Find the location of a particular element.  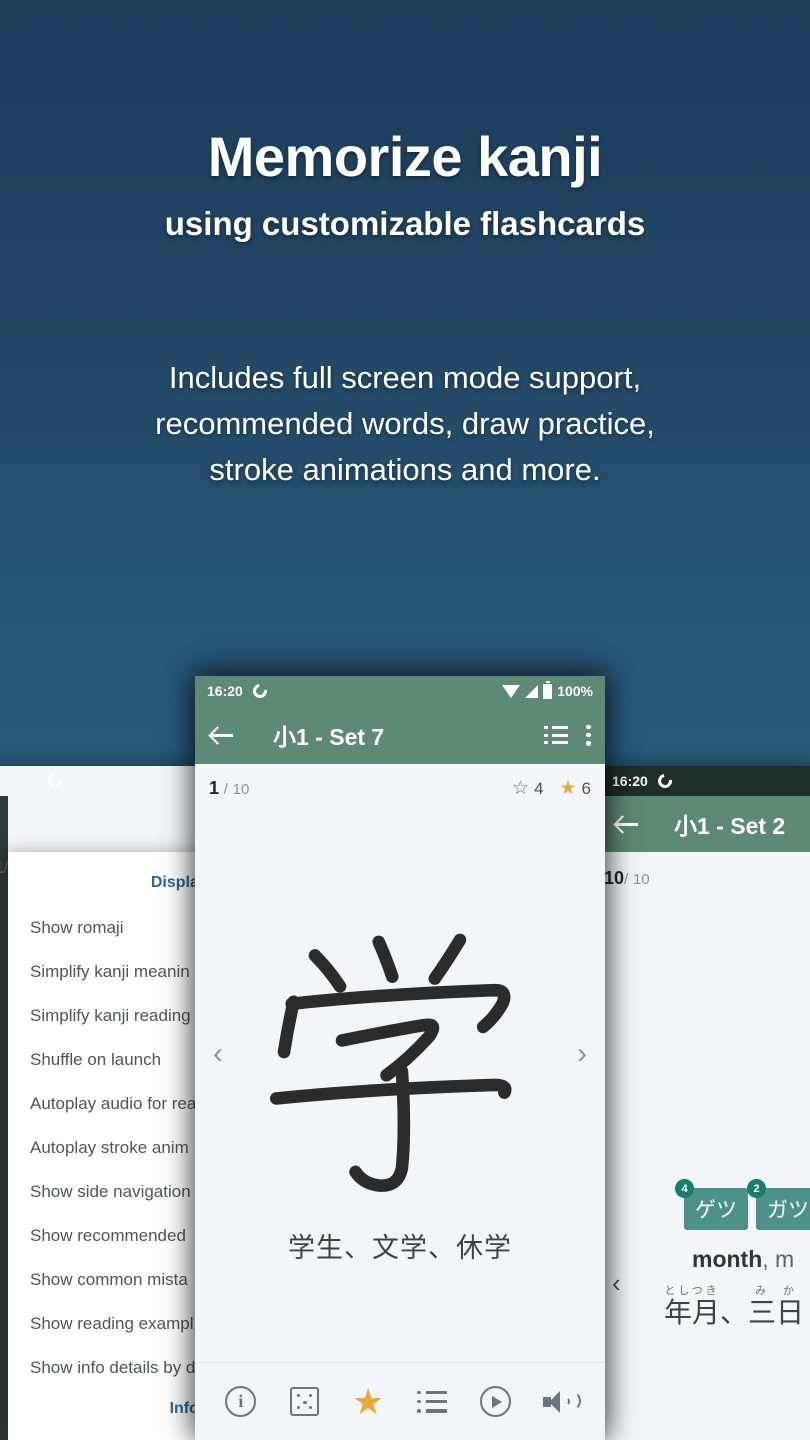

kanji-display-area: ‹ › is located at coordinates (400, 1054).